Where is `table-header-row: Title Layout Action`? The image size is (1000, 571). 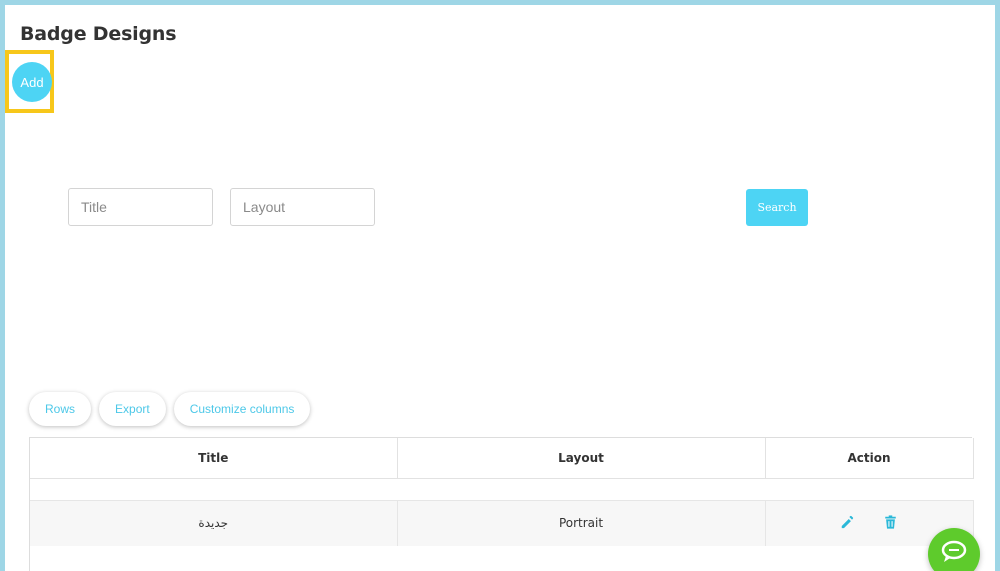 table-header-row: Title Layout Action is located at coordinates (502, 458).